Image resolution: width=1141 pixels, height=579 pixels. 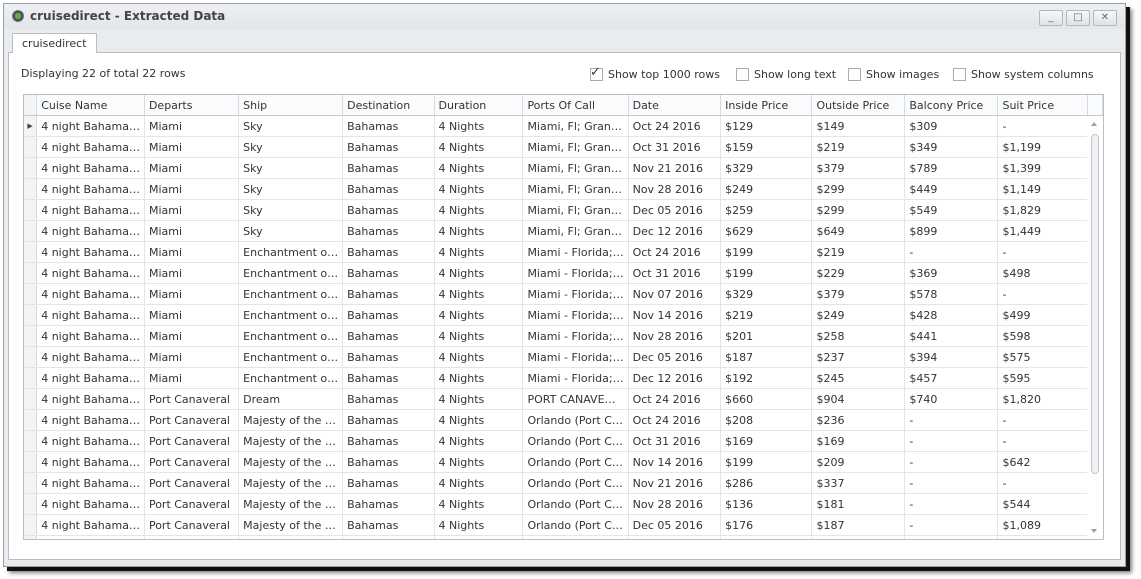 I want to click on grid-cell: Dec 05 2016, so click(x=675, y=210).